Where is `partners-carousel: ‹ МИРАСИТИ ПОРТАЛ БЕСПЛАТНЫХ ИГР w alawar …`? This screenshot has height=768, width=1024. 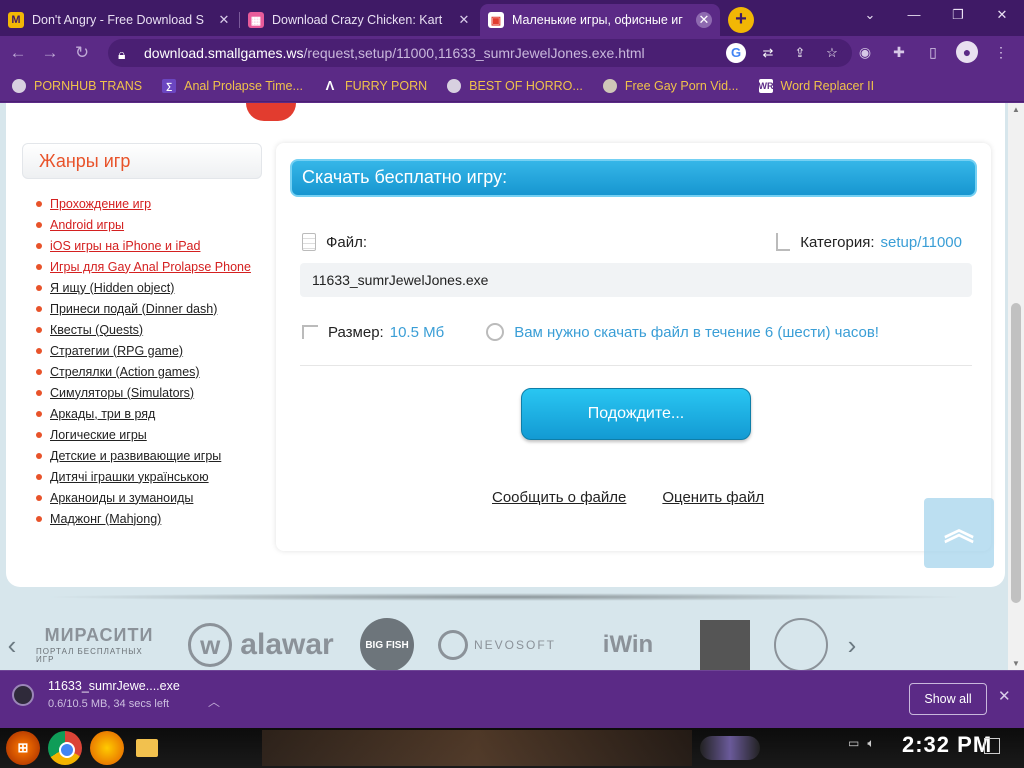
partners-carousel: ‹ МИРАСИТИ ПОРТАЛ БЕСПЛАТНЫХ ИГР w alawar … is located at coordinates (504, 642).